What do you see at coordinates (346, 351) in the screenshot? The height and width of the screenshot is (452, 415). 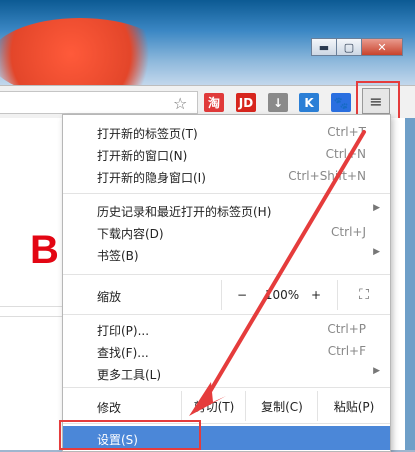 I see `menu-item-shortcut: Ctrl+F` at bounding box center [346, 351].